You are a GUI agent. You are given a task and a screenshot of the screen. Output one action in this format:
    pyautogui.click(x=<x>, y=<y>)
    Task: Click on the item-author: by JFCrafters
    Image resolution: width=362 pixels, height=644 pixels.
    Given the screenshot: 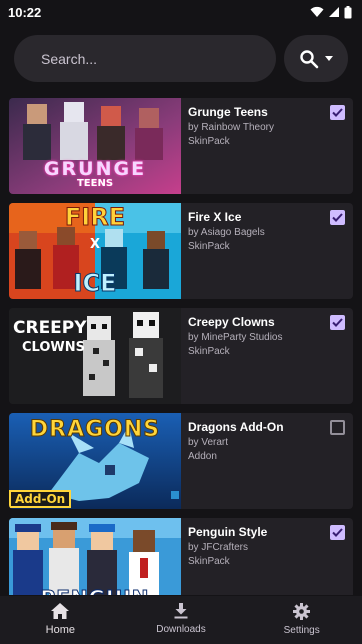 What is the action you would take?
    pyautogui.click(x=218, y=547)
    